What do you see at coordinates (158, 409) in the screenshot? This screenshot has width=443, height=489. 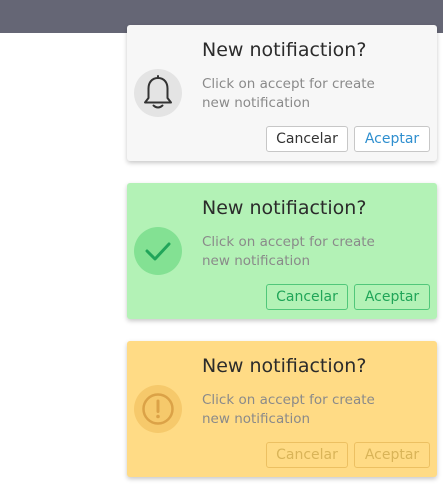 I see `exclamation-circle-icon` at bounding box center [158, 409].